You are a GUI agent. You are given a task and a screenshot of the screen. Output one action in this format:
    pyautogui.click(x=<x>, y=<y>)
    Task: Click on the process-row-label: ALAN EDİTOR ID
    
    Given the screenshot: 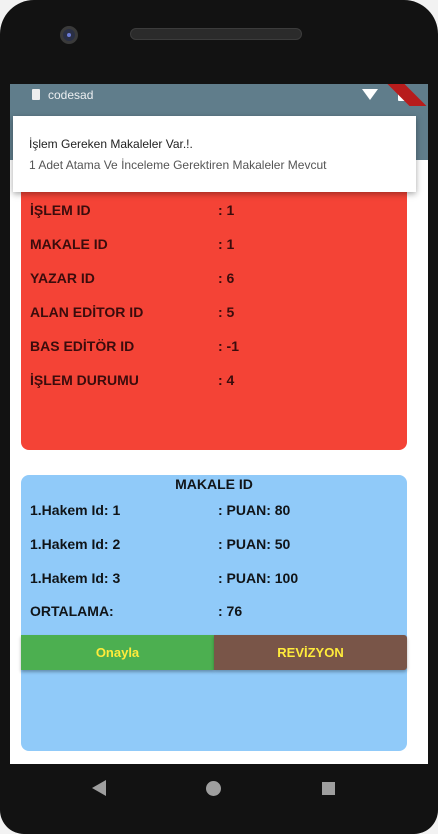 What is the action you would take?
    pyautogui.click(x=87, y=312)
    